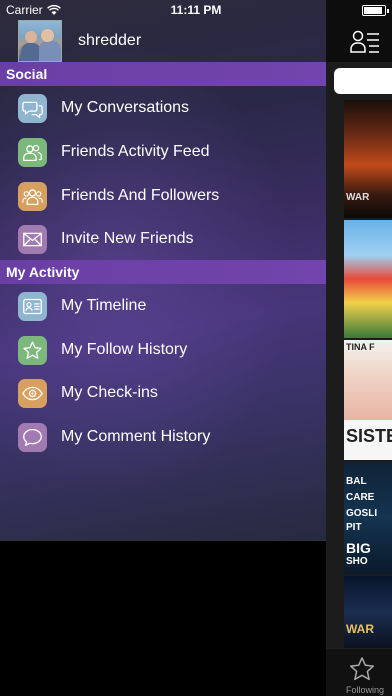 This screenshot has height=696, width=392. I want to click on star-wars-poster: WAR, so click(368, 159).